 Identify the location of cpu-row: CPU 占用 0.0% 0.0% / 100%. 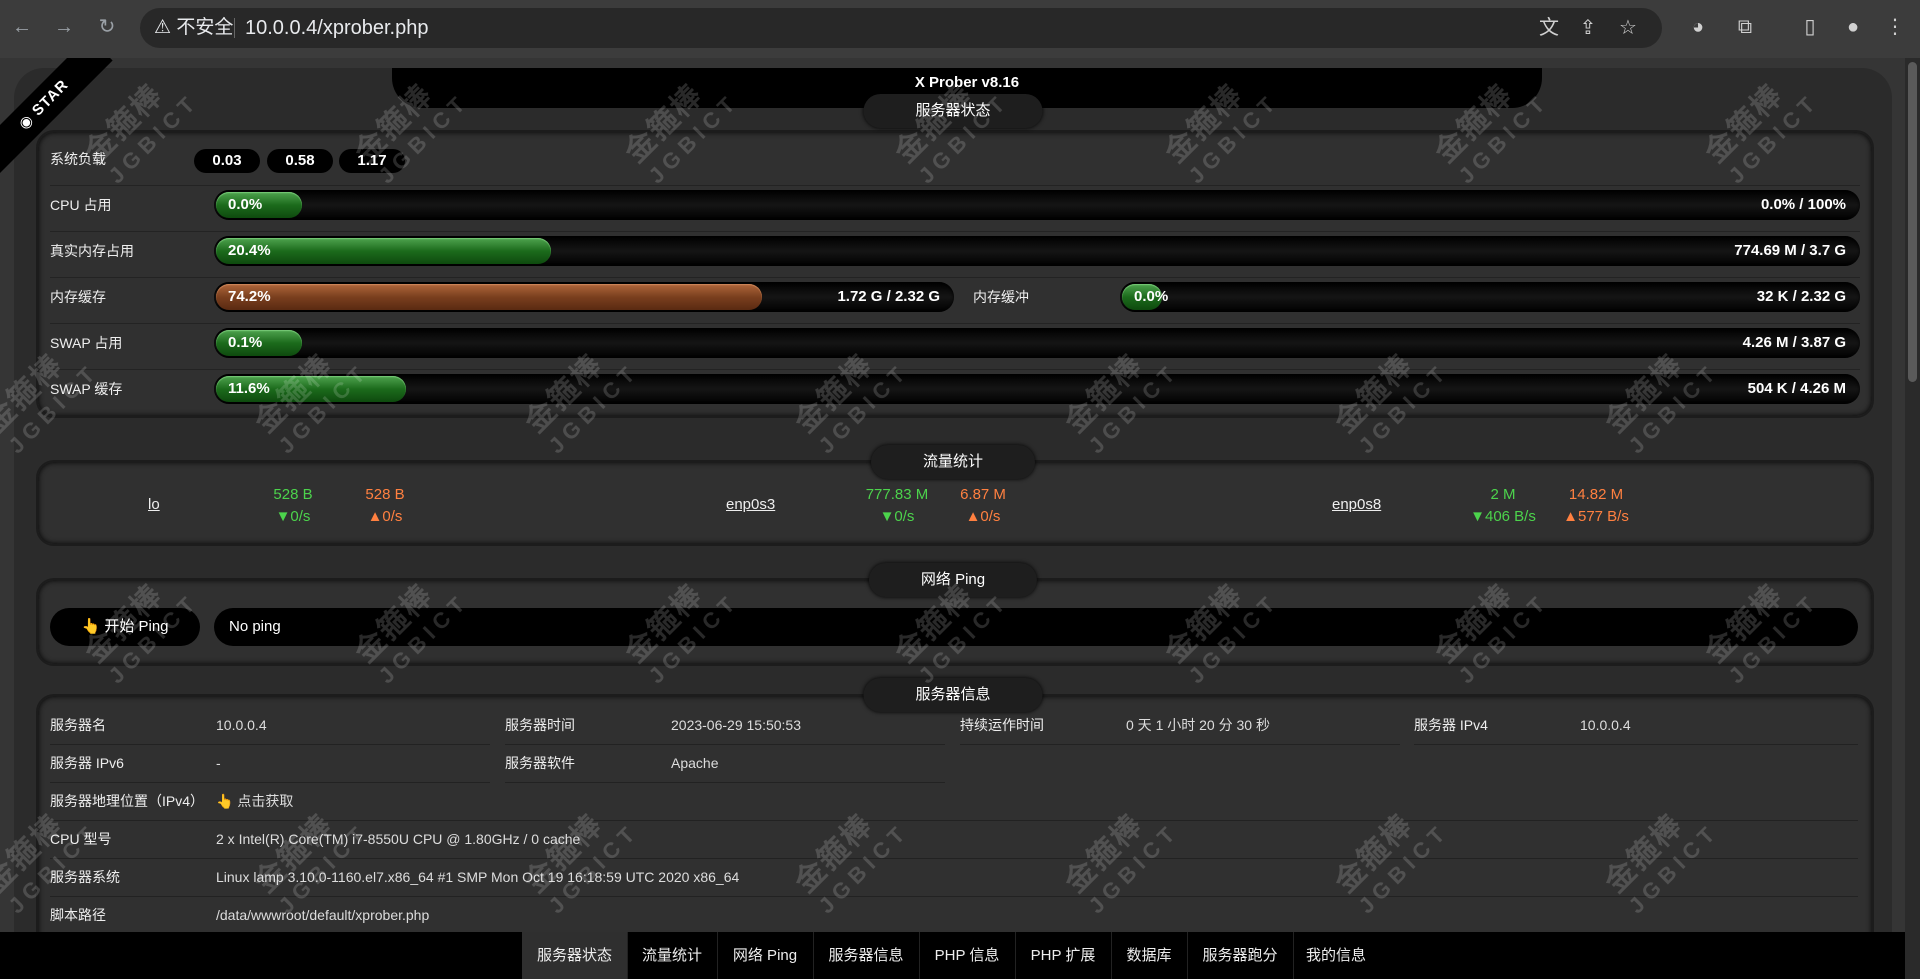
(955, 209).